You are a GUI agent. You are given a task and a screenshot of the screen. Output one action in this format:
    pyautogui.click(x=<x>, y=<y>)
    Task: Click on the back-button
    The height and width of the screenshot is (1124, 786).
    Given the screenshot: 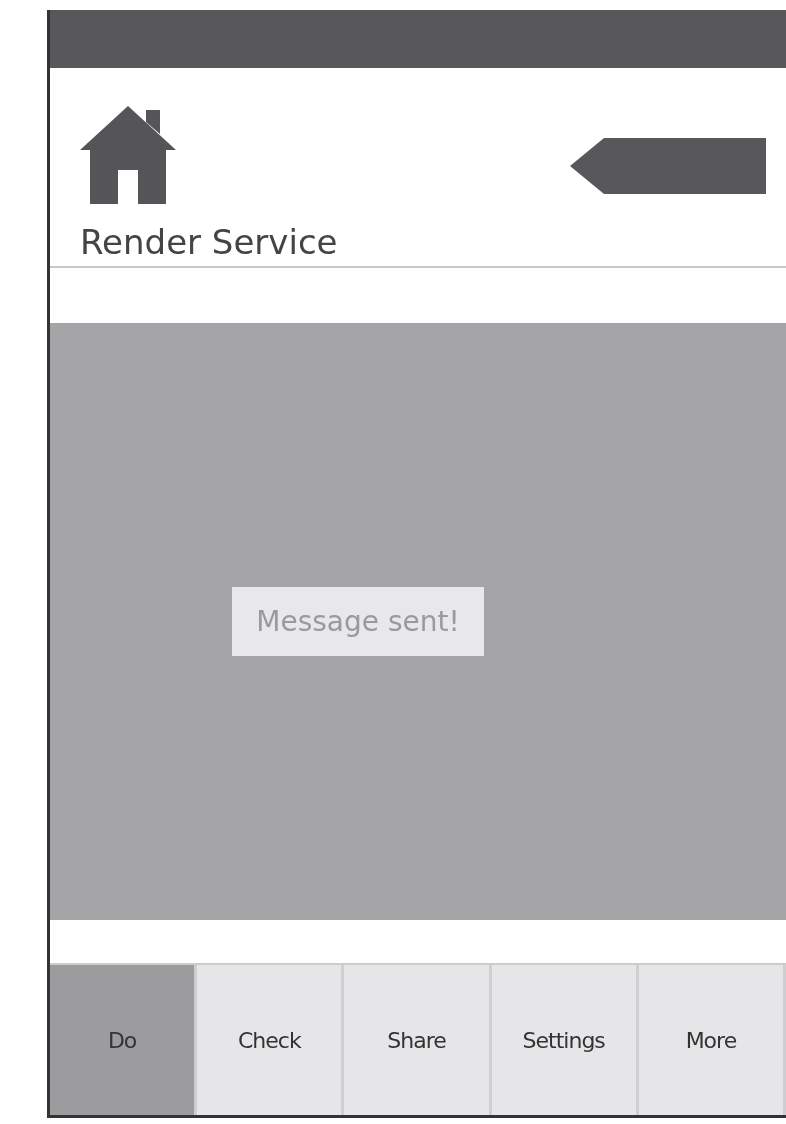 What is the action you would take?
    pyautogui.click(x=668, y=166)
    